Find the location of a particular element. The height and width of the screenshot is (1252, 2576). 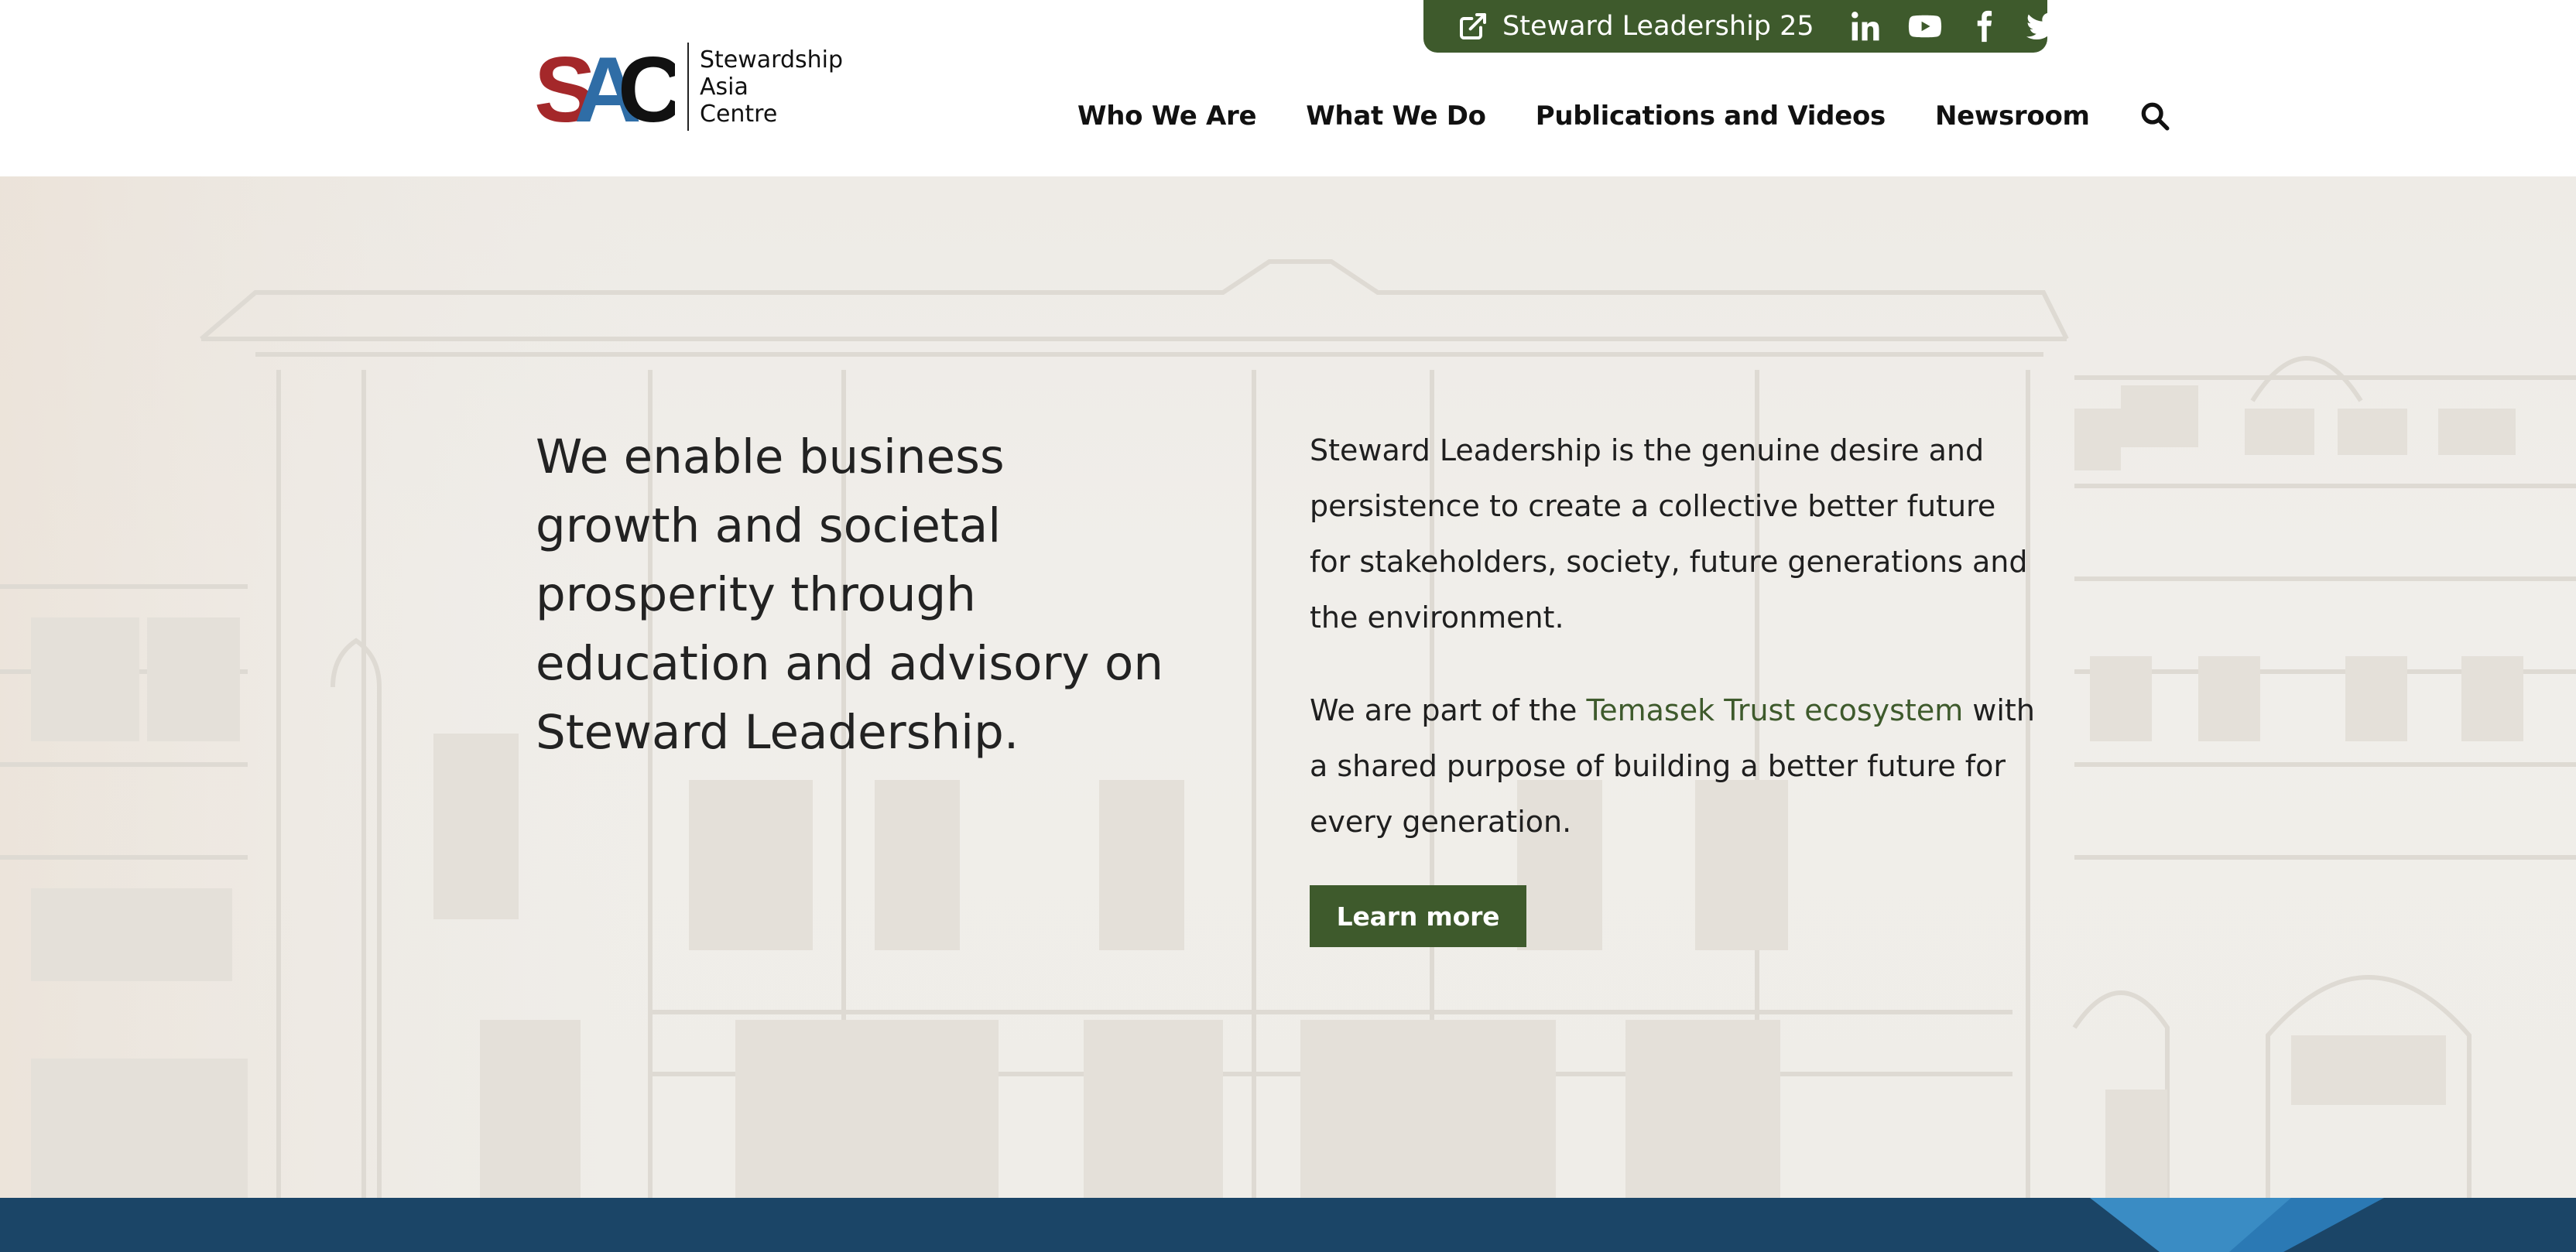

twitter-icon is located at coordinates (2042, 26).